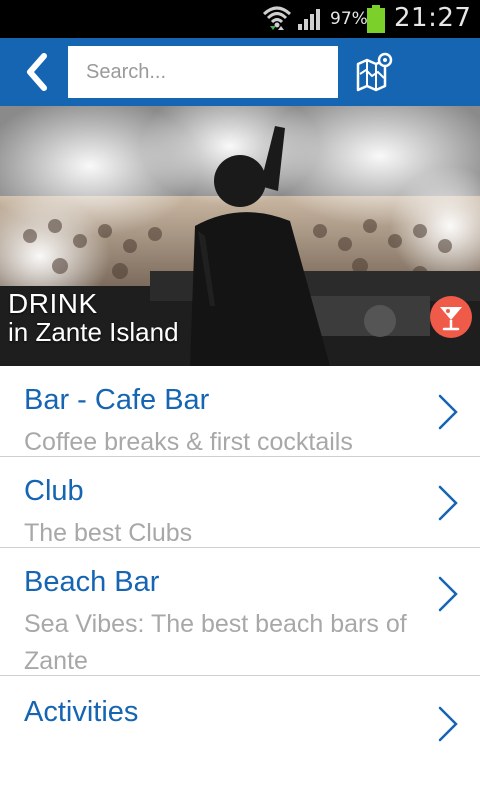 Image resolution: width=480 pixels, height=800 pixels. Describe the element at coordinates (240, 19) in the screenshot. I see `status-bar: 97% 21:27` at that location.